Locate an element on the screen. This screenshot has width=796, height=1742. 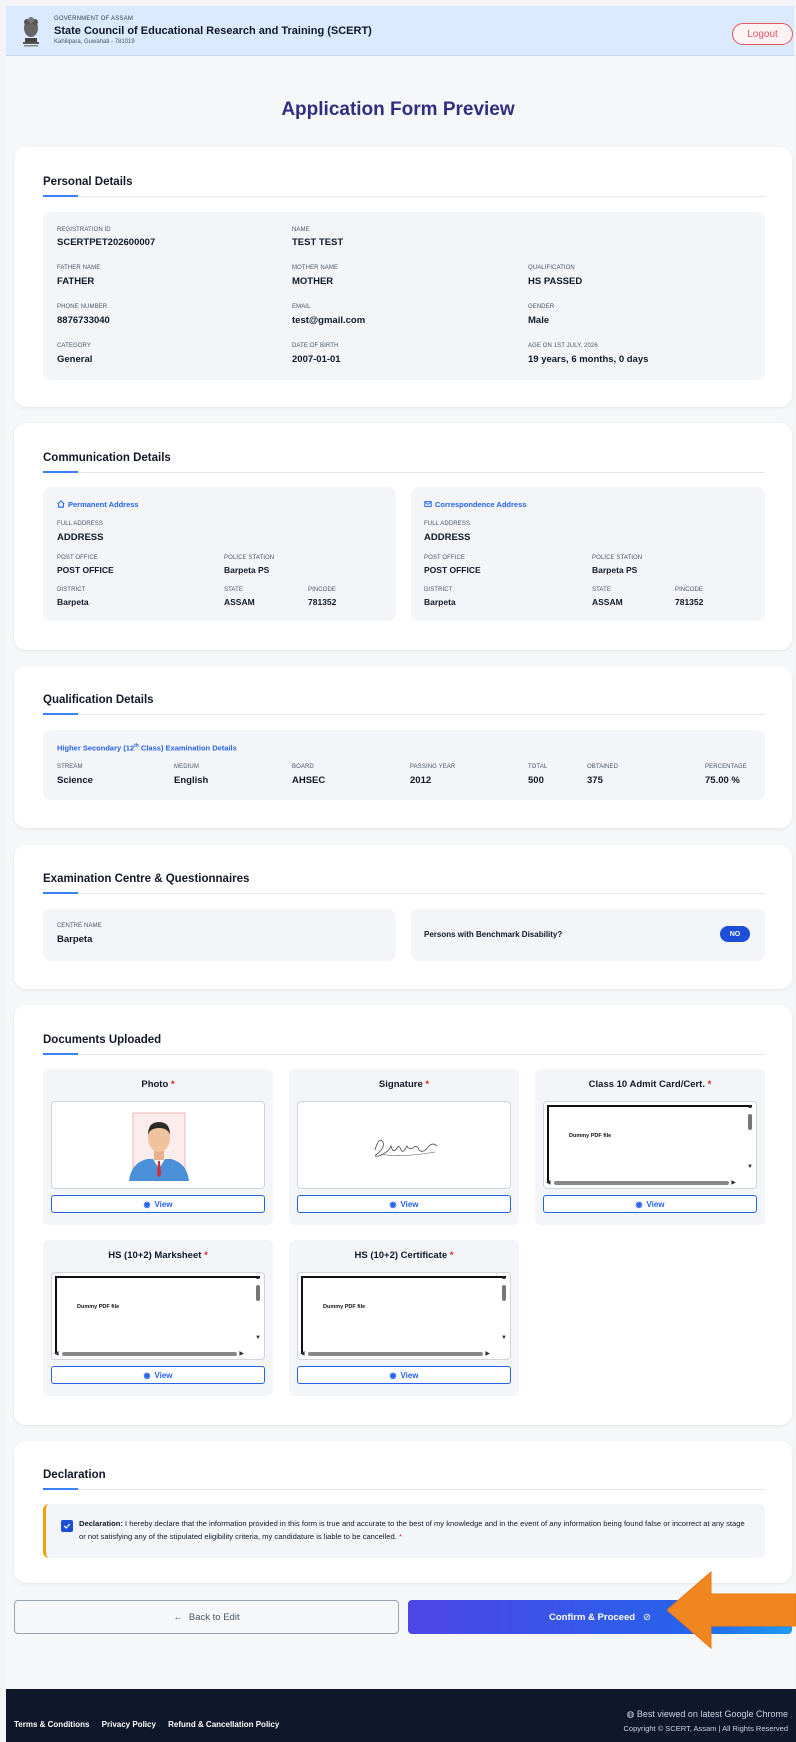
field-label: MEDIUM is located at coordinates (186, 767).